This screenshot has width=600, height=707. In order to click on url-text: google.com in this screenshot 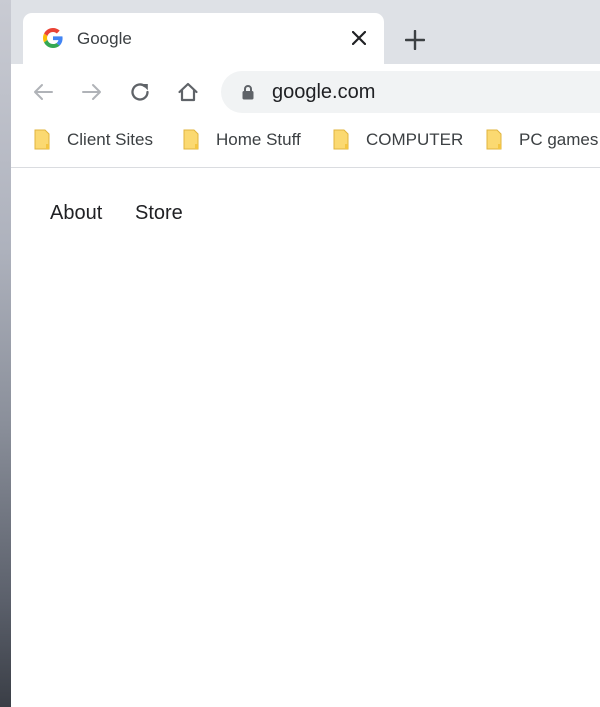, I will do `click(323, 92)`.